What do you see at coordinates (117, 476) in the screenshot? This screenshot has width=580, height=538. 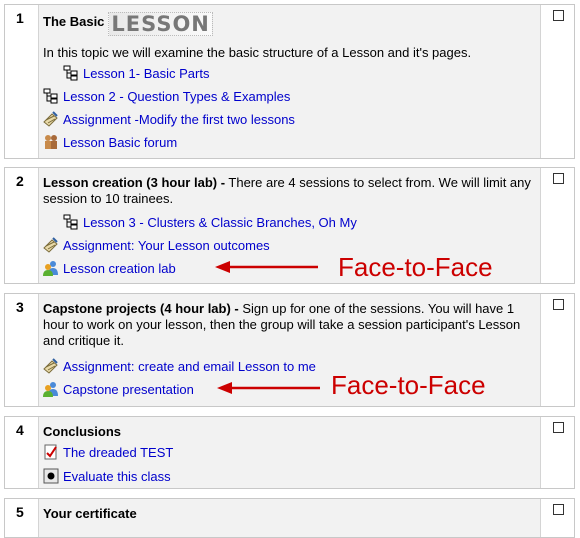 I see `activity-link: Evaluate this class` at bounding box center [117, 476].